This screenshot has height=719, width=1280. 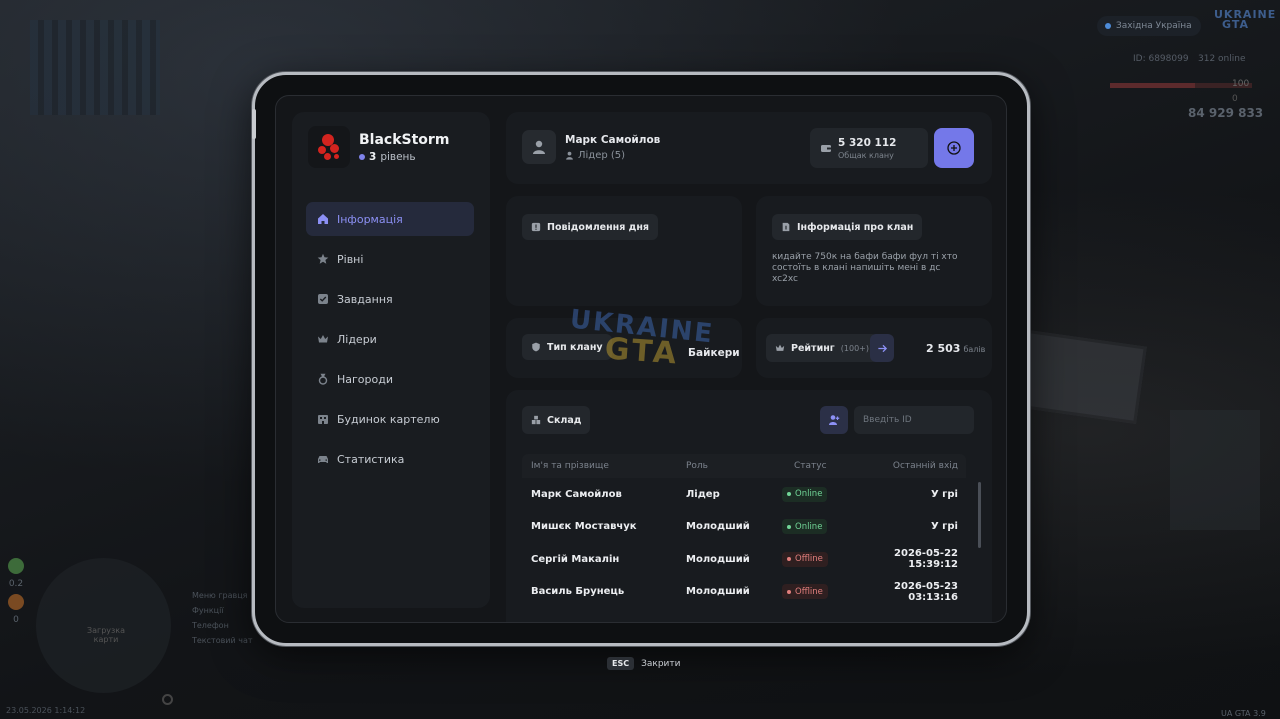 What do you see at coordinates (323, 299) in the screenshot?
I see `checkbox-icon` at bounding box center [323, 299].